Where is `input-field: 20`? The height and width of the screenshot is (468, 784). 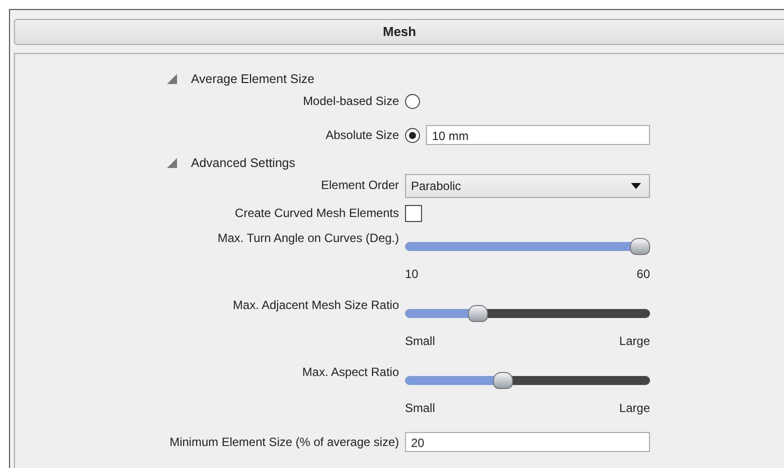
input-field: 20 is located at coordinates (527, 442).